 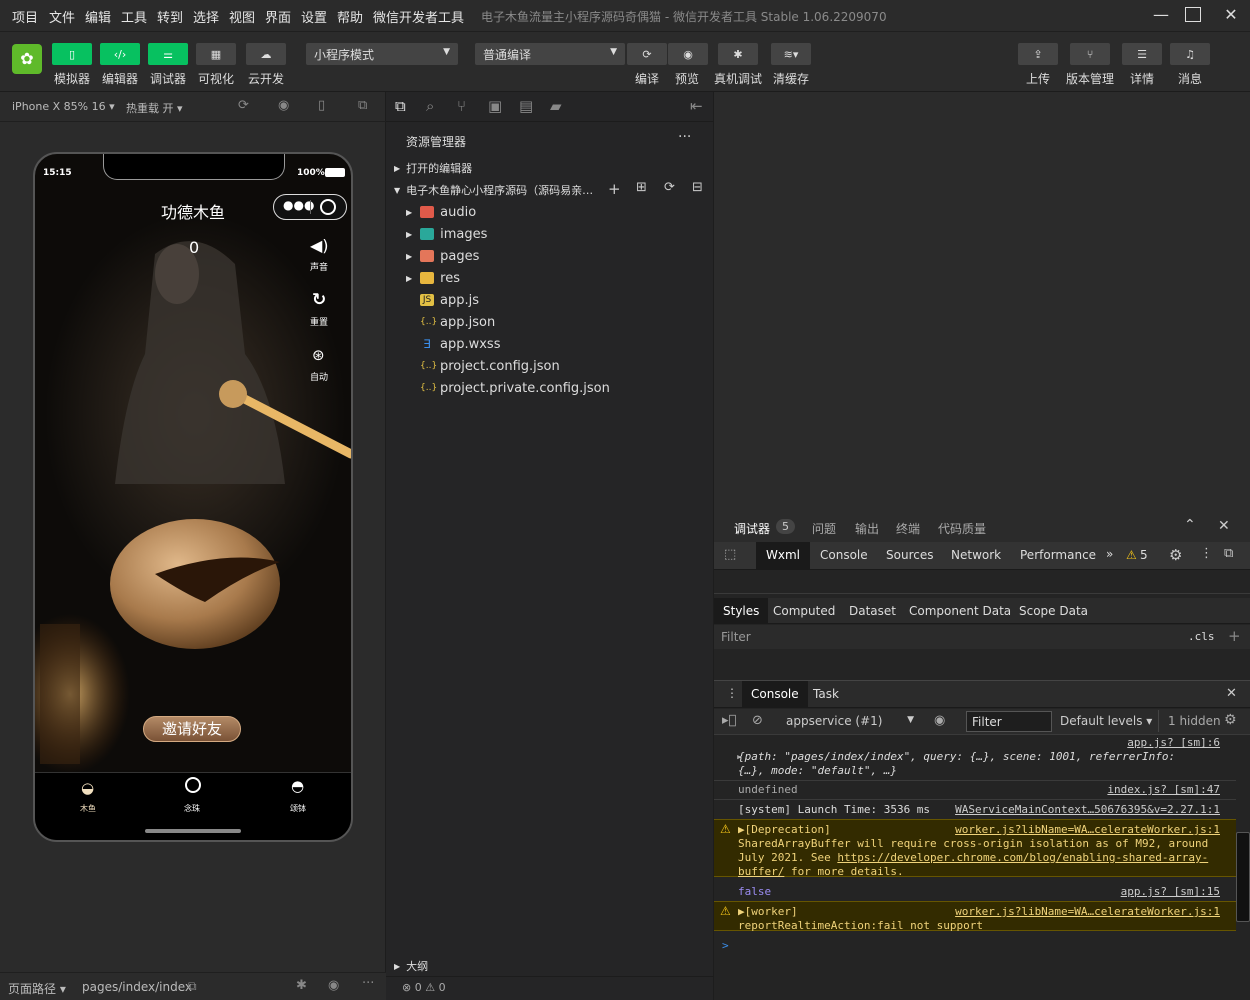 What do you see at coordinates (784, 829) in the screenshot?
I see `log-entry: ▶[Deprecation]` at bounding box center [784, 829].